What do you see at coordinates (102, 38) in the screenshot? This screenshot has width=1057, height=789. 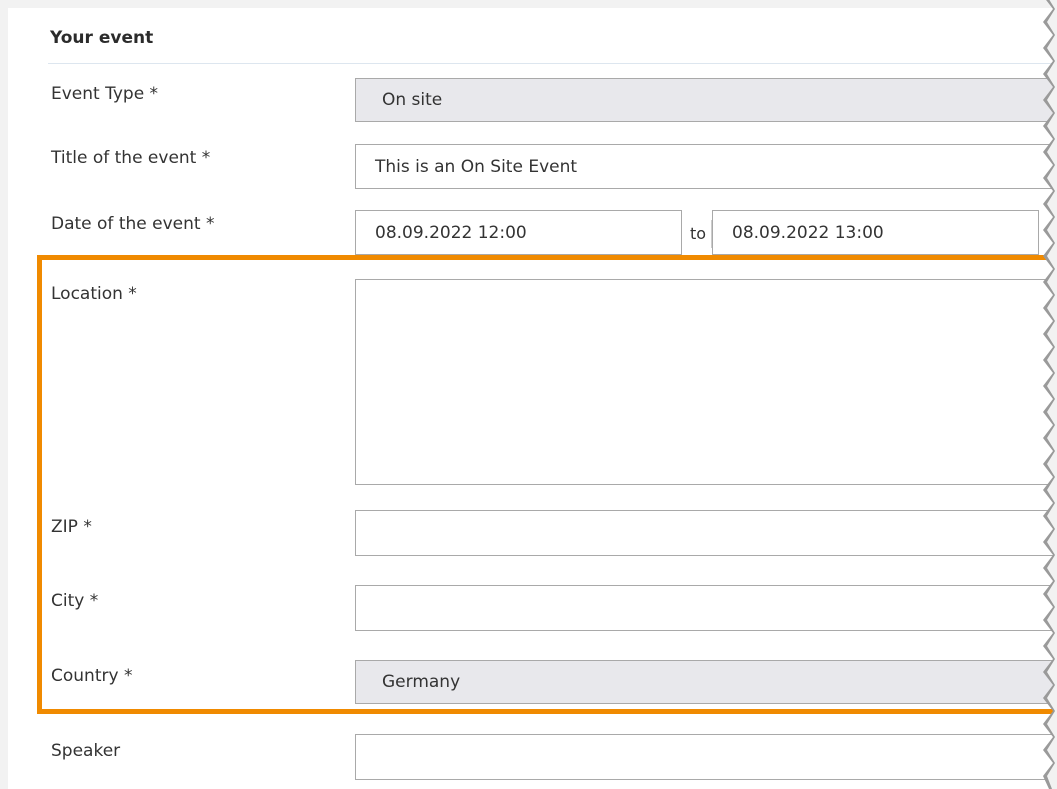 I see `section-title: Your event` at bounding box center [102, 38].